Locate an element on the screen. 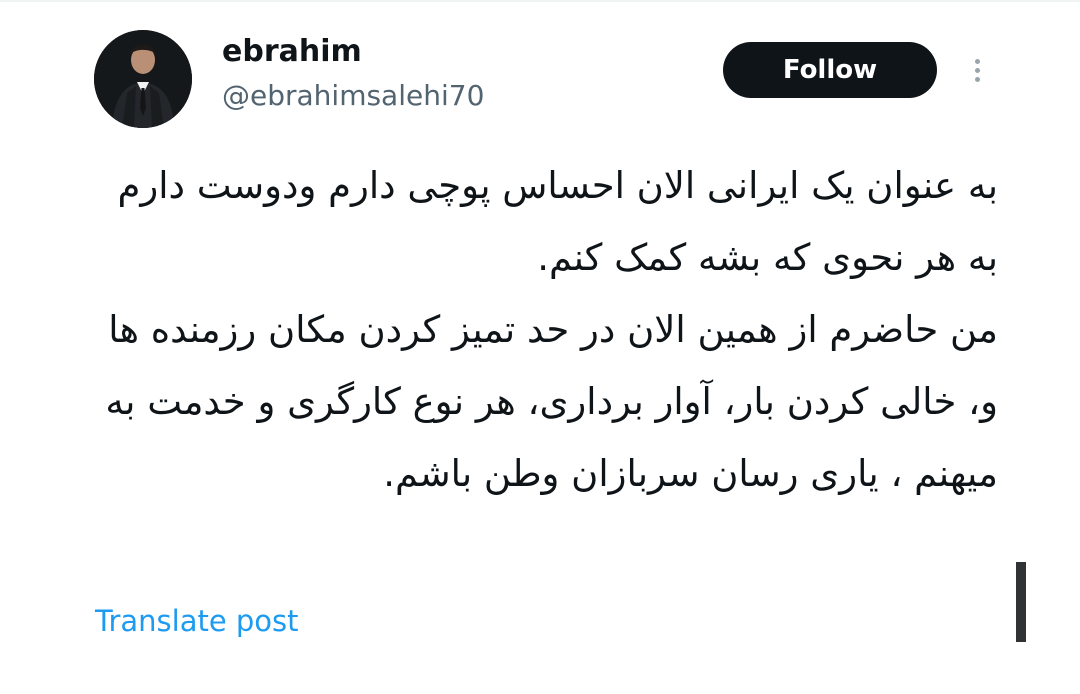  author-display-name: ebrahim is located at coordinates (292, 52).